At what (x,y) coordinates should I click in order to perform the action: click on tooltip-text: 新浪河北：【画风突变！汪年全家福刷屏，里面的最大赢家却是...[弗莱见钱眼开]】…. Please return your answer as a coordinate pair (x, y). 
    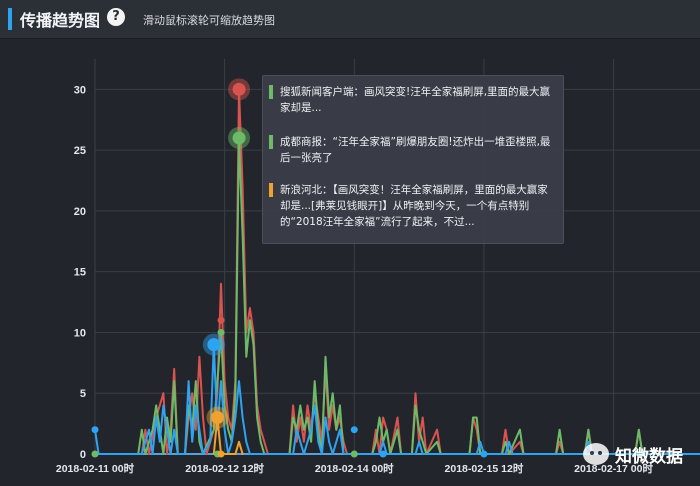
    Looking at the image, I should click on (414, 206).